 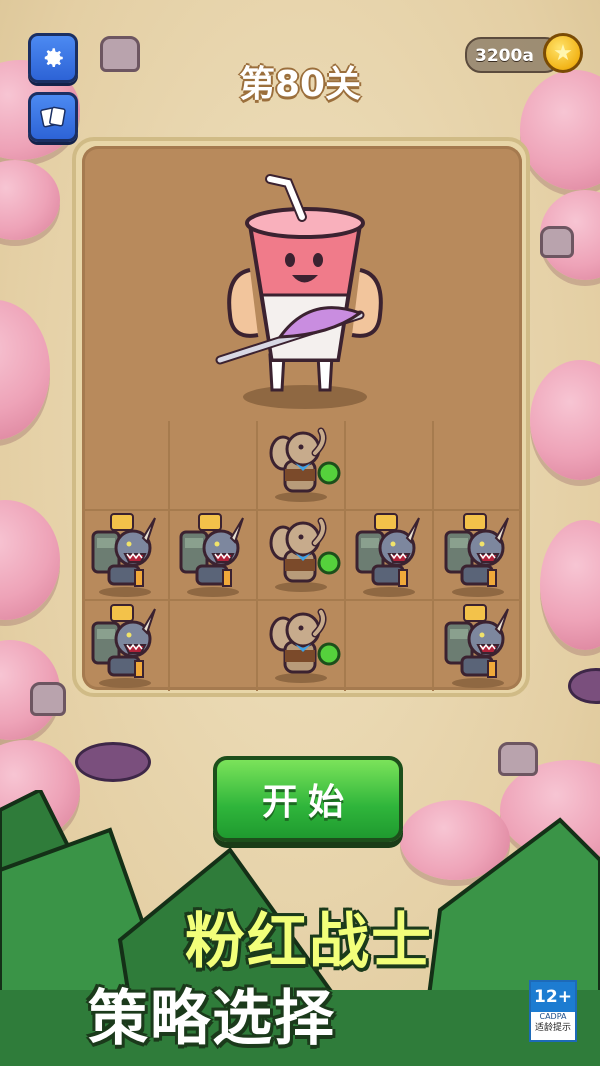 What do you see at coordinates (553, 1016) in the screenshot?
I see `age-rating-org: CADPA` at bounding box center [553, 1016].